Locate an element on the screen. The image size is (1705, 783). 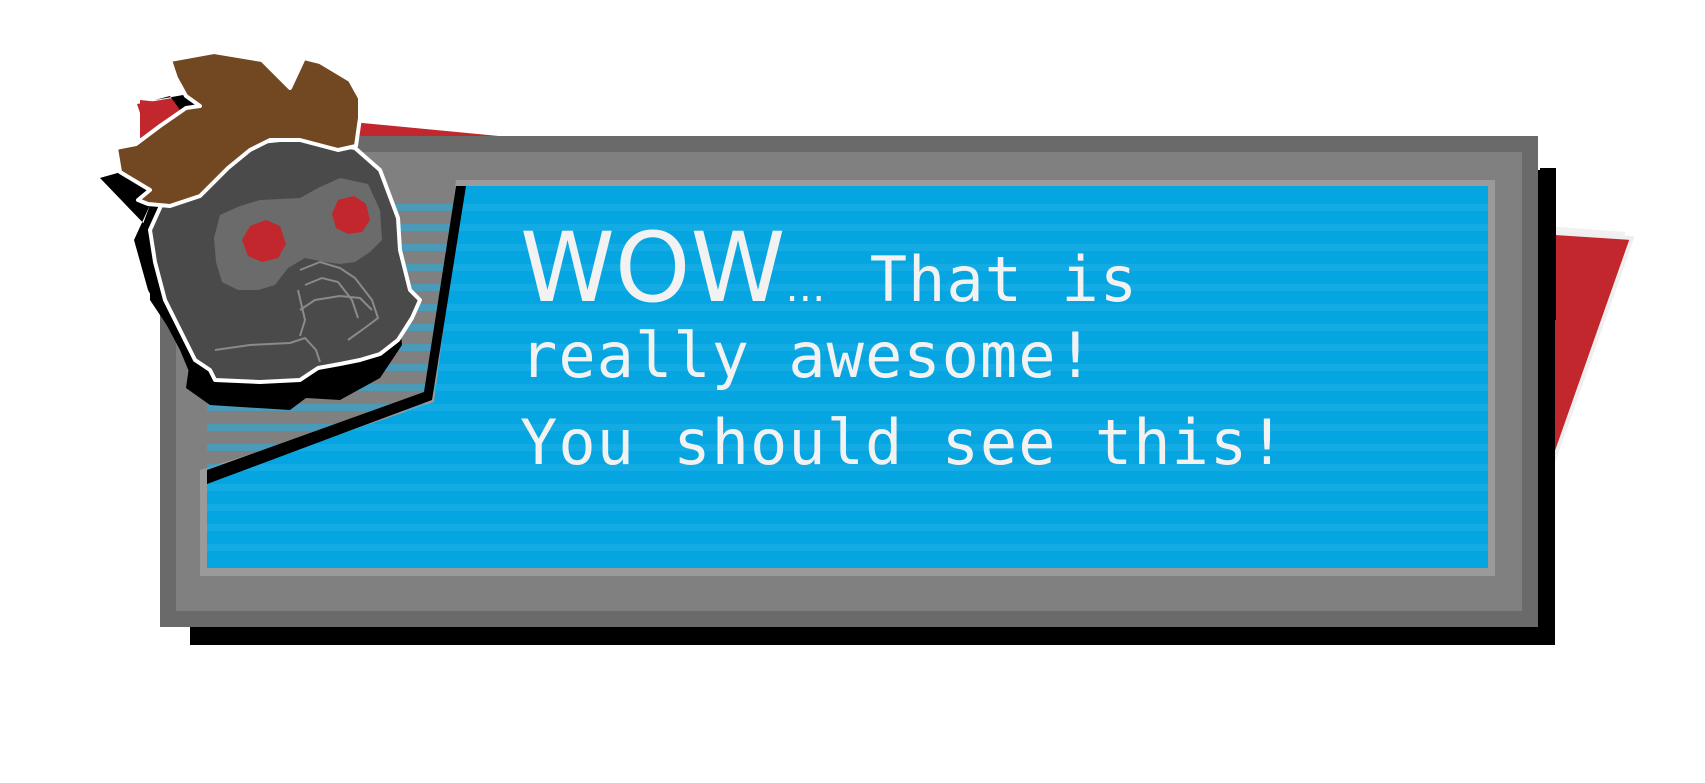
dialog-line-3: You should see this! is located at coordinates (903, 442).